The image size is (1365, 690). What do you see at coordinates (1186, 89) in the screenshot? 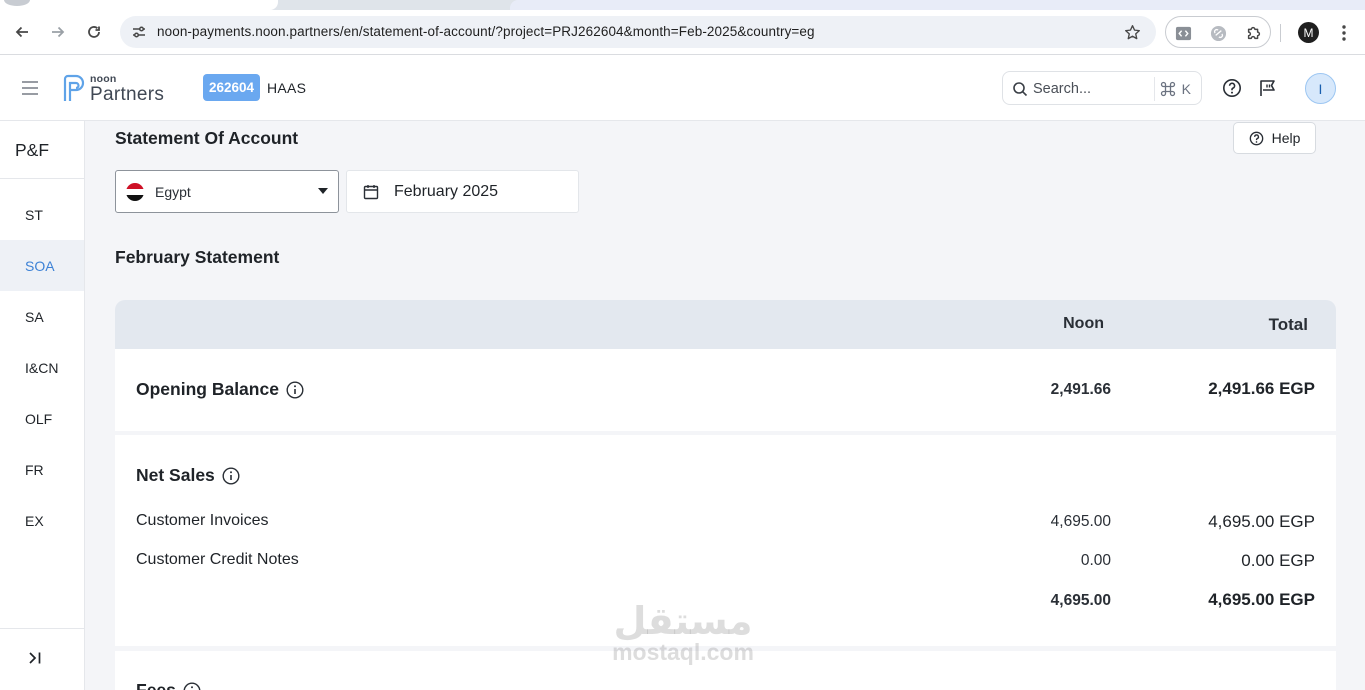
I see `search-shortcut-key: K` at bounding box center [1186, 89].